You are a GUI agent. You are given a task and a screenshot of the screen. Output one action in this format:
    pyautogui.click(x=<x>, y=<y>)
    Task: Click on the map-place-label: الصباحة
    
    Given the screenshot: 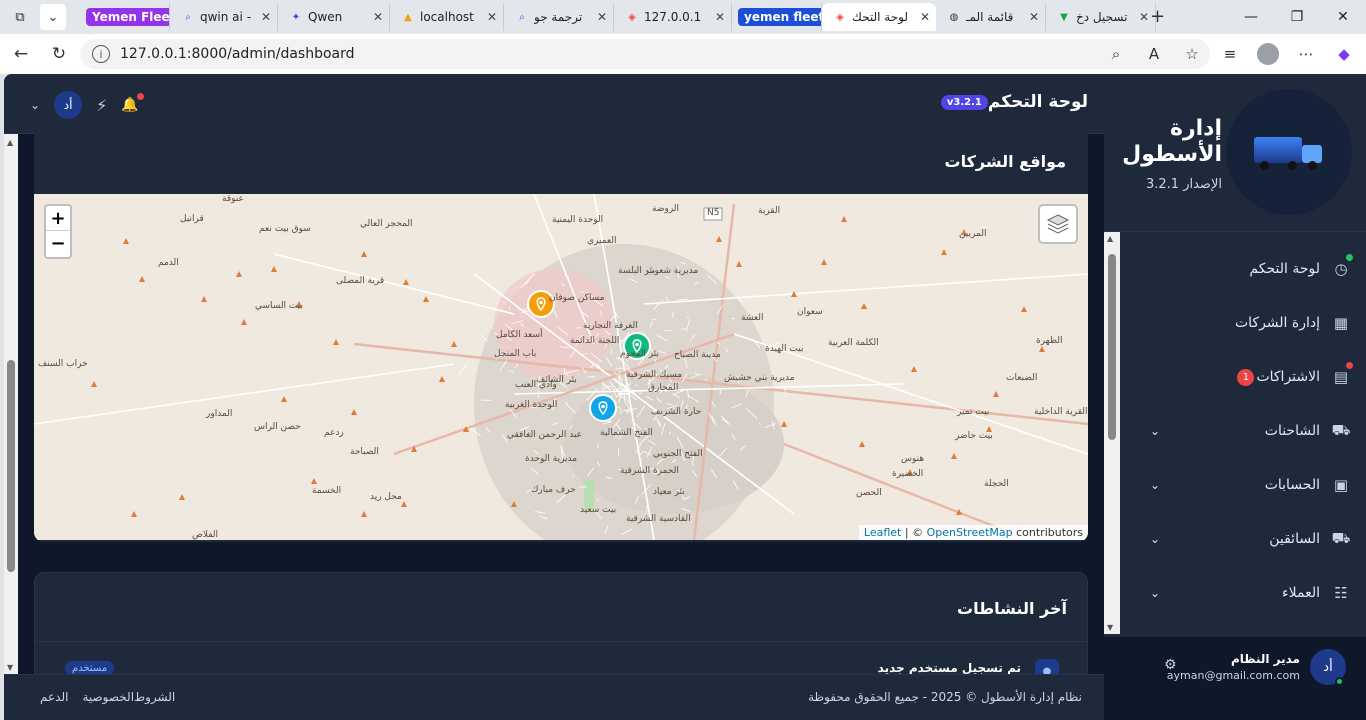 What is the action you would take?
    pyautogui.click(x=364, y=452)
    